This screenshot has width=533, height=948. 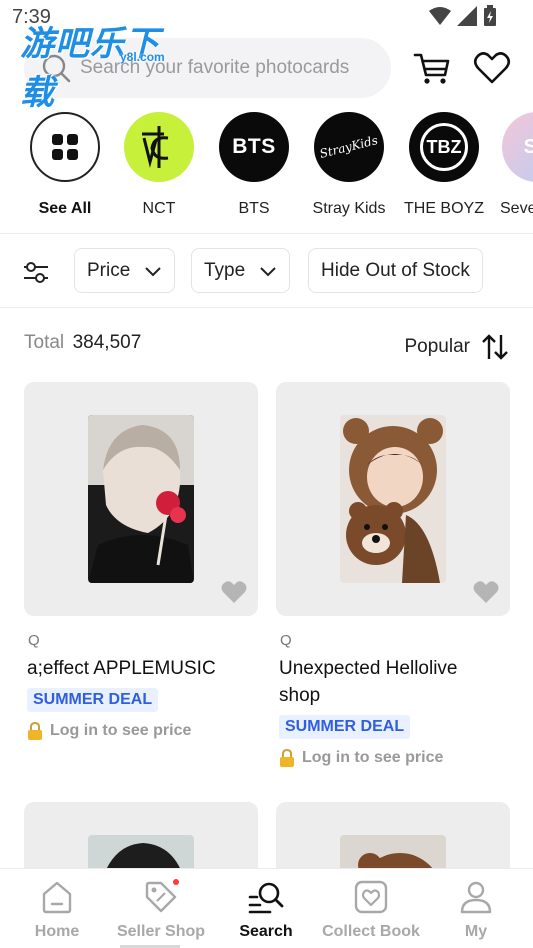 I want to click on stray-kids-logo-text: StrayKids, so click(x=349, y=147).